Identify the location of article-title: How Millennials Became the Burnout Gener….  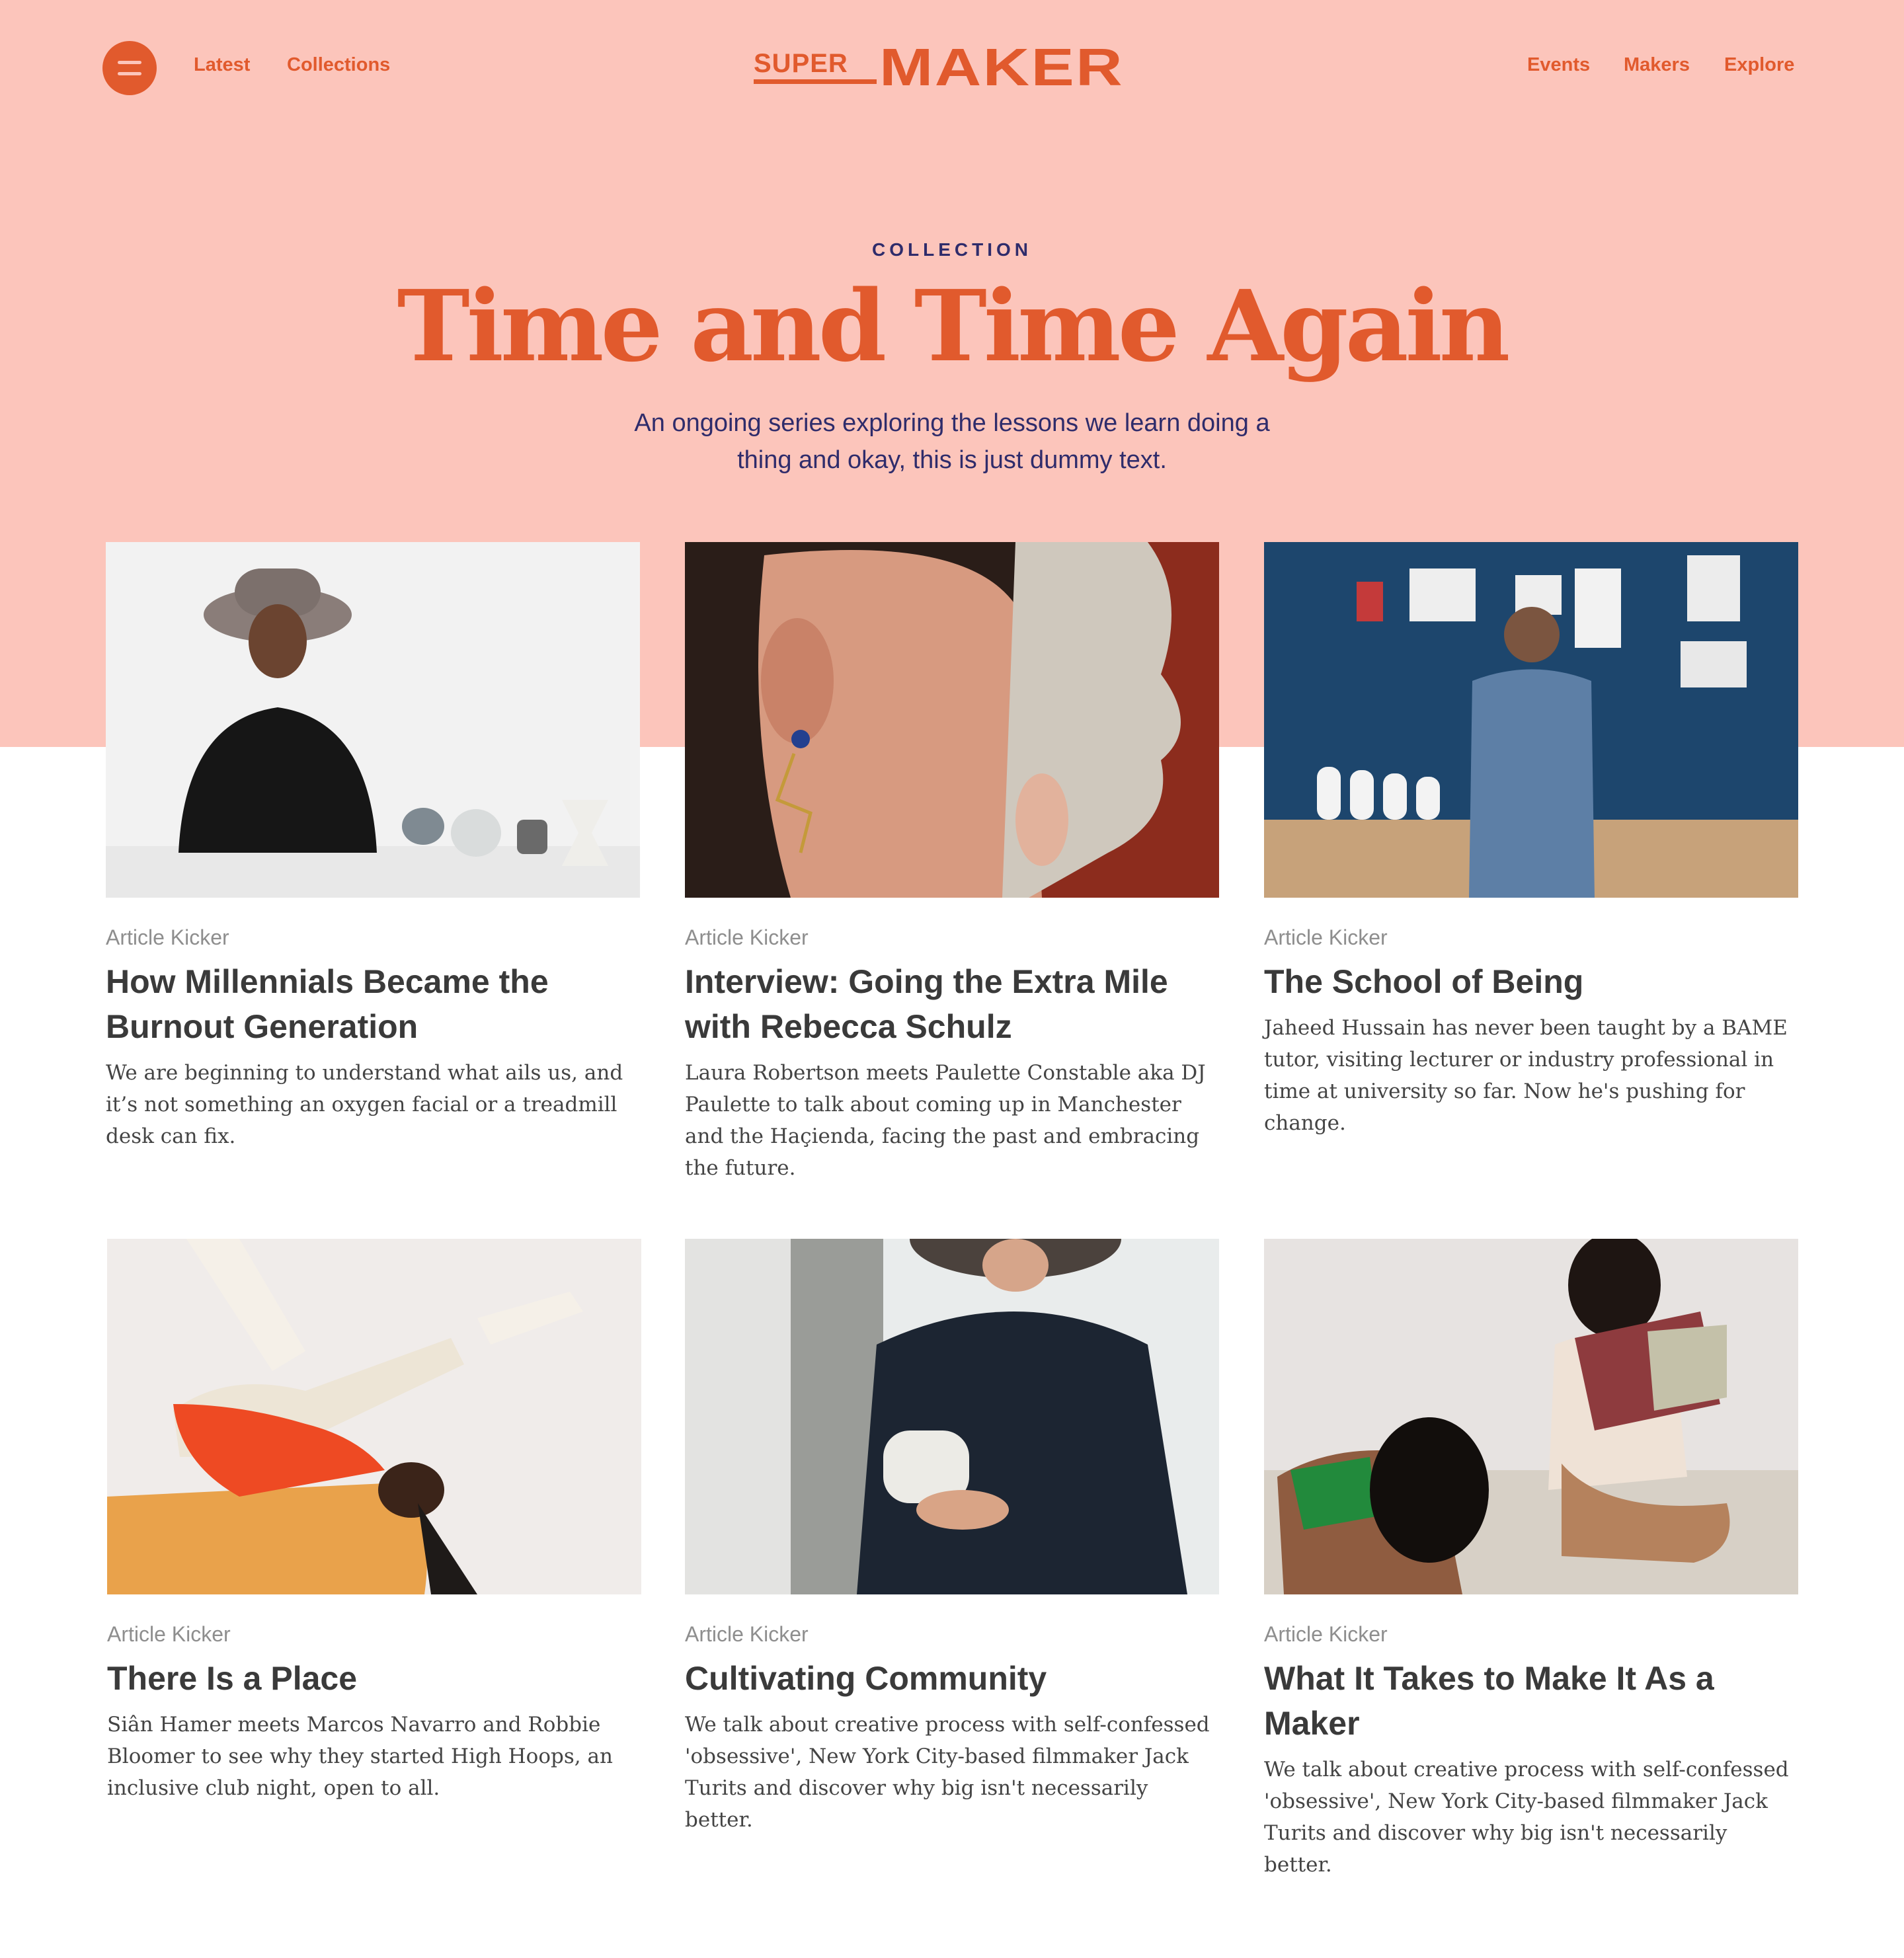
(373, 1004).